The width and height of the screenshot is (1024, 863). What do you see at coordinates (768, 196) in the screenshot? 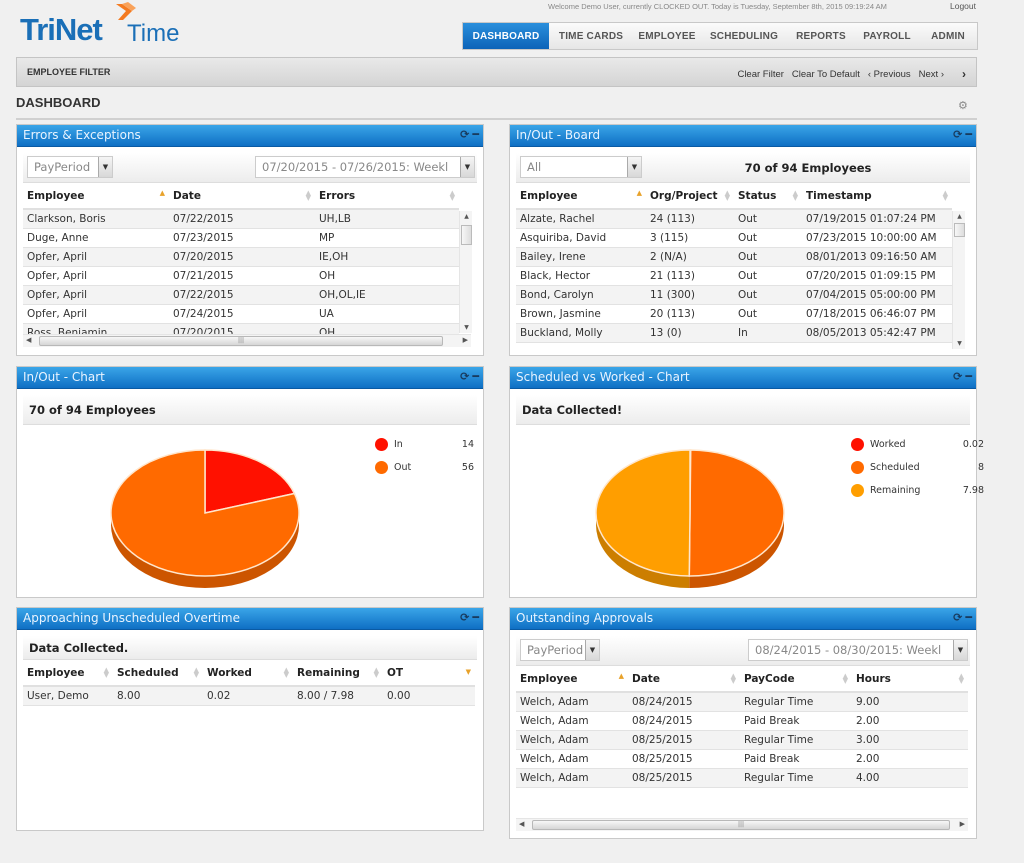
I see `column-header-status: Status ▲ ▼` at bounding box center [768, 196].